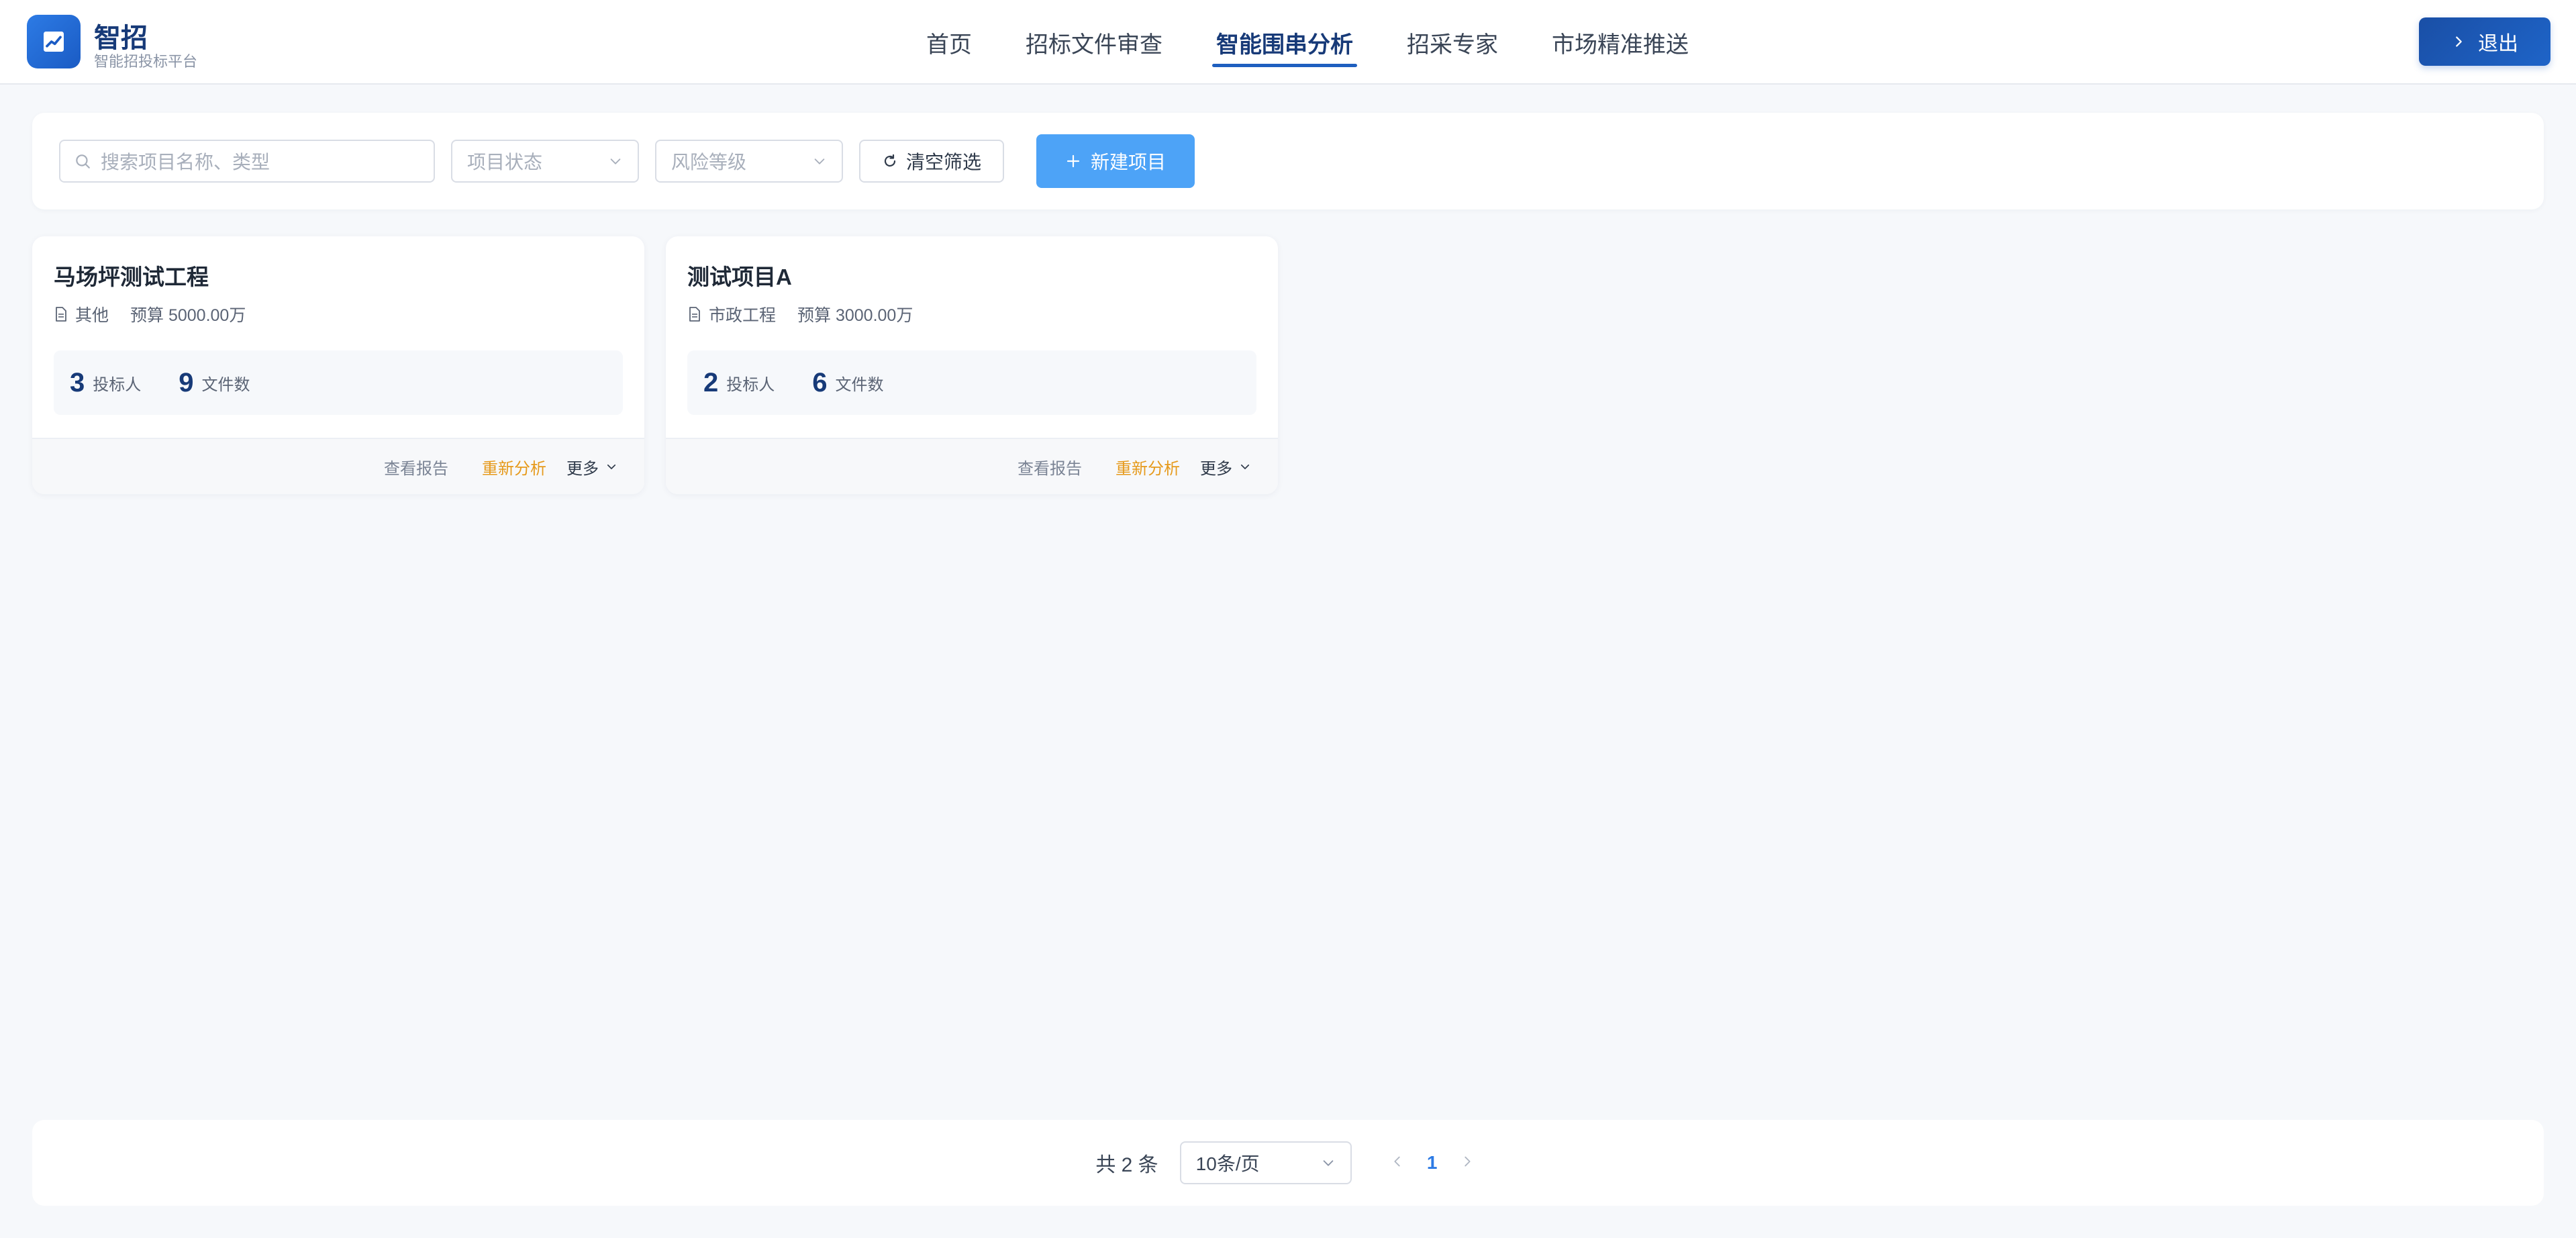 The width and height of the screenshot is (2576, 1238). I want to click on pagination: 共 2 条 10条/页 1, so click(1288, 1163).